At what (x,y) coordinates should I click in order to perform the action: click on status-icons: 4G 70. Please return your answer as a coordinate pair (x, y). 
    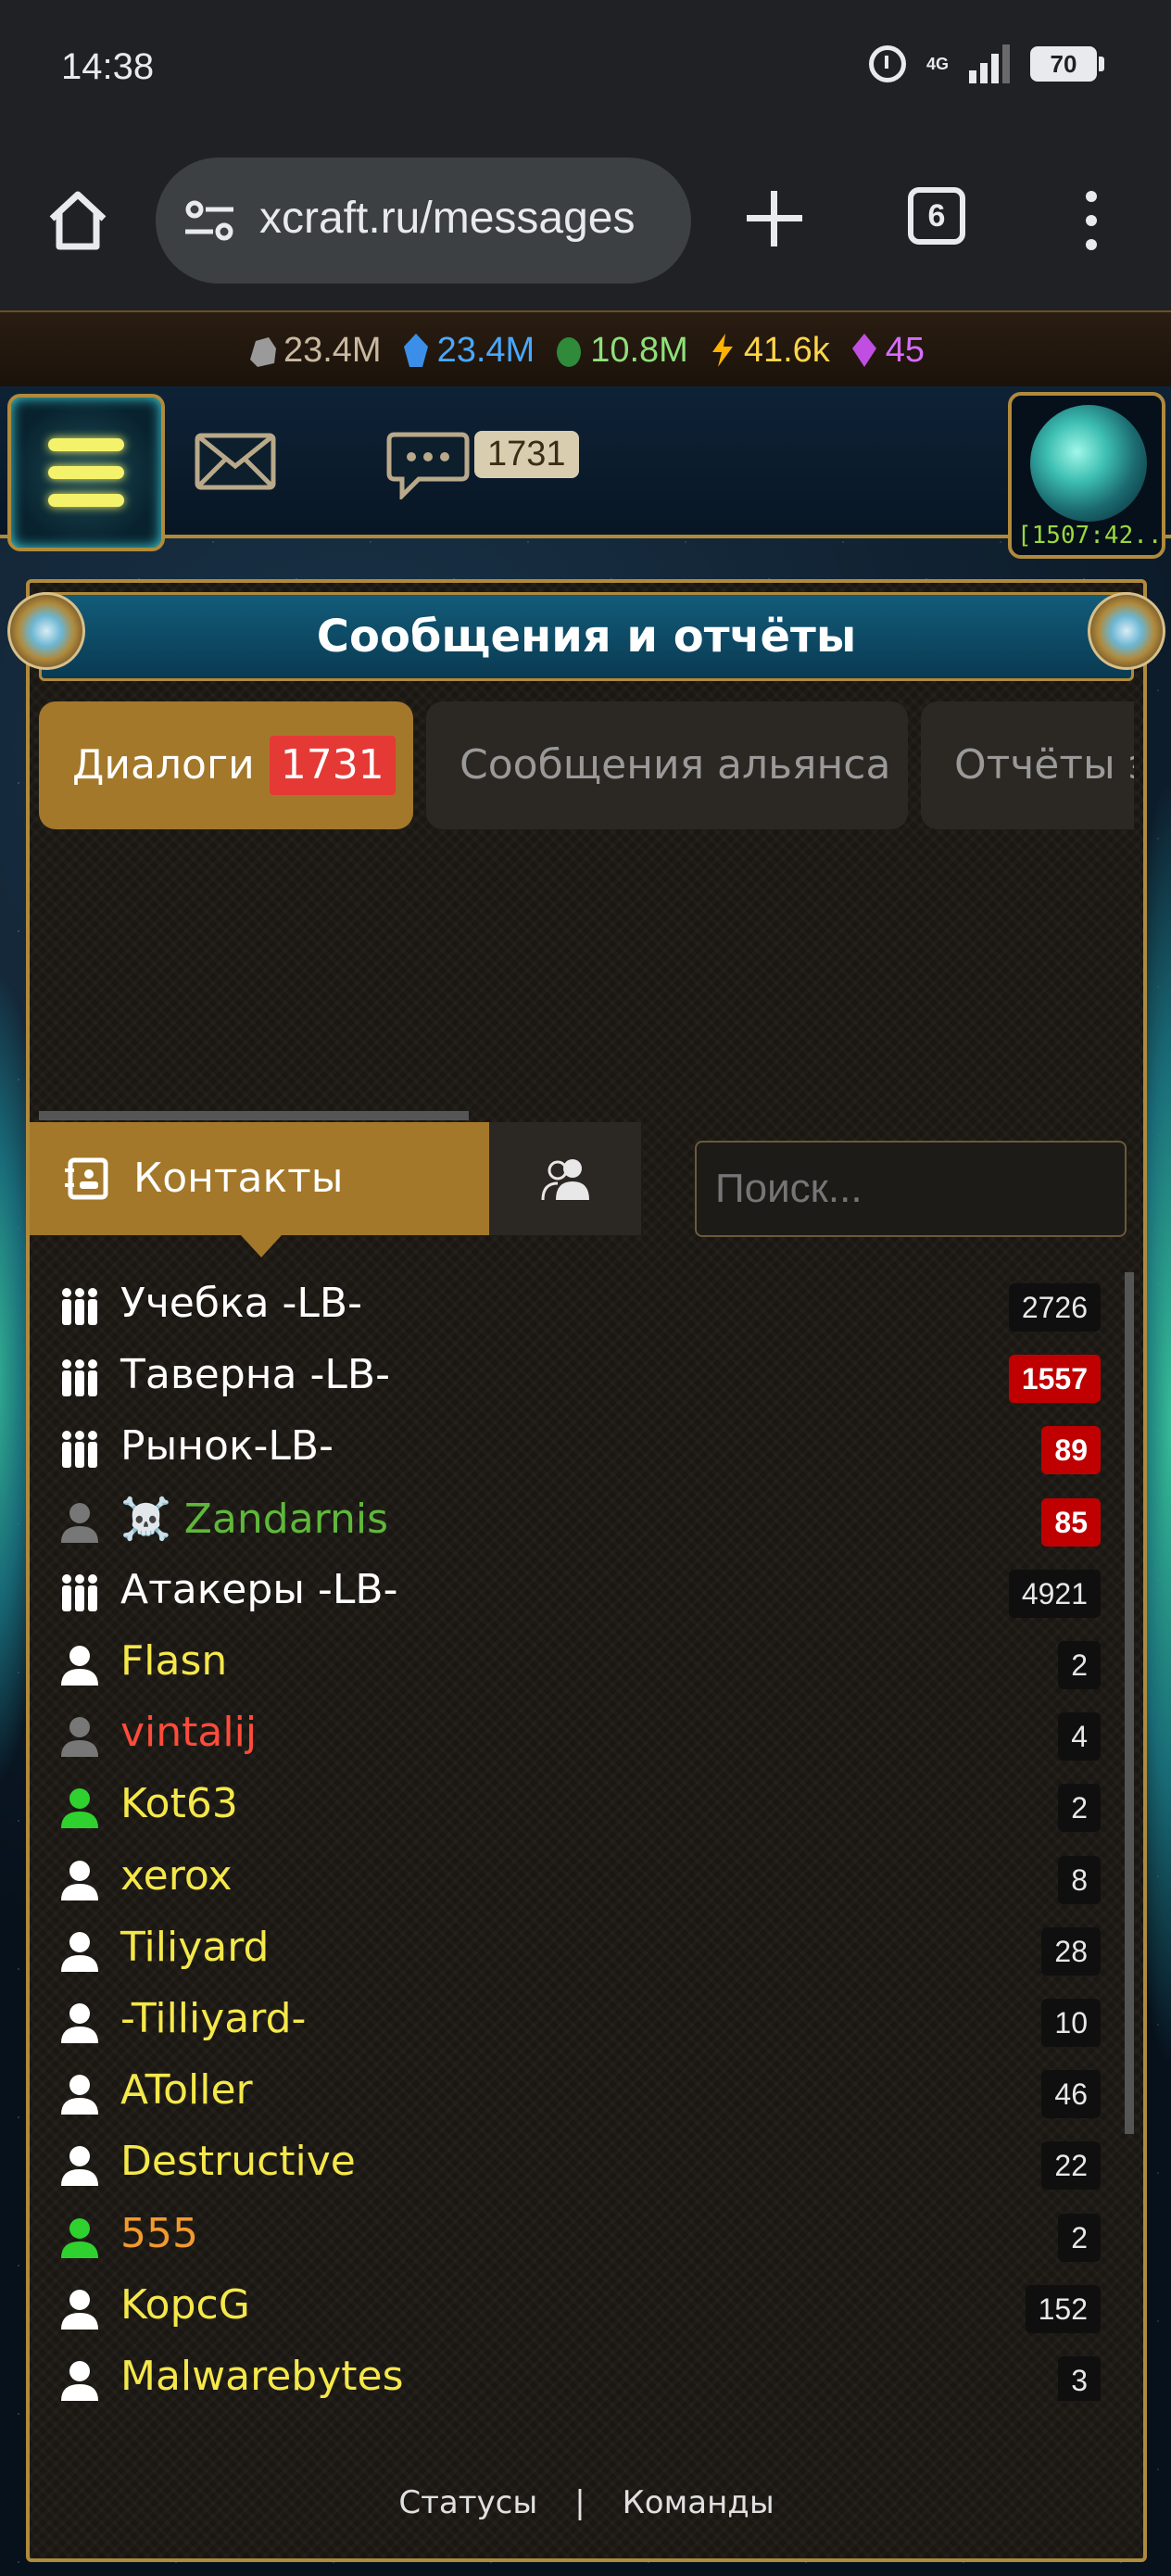
    Looking at the image, I should click on (986, 64).